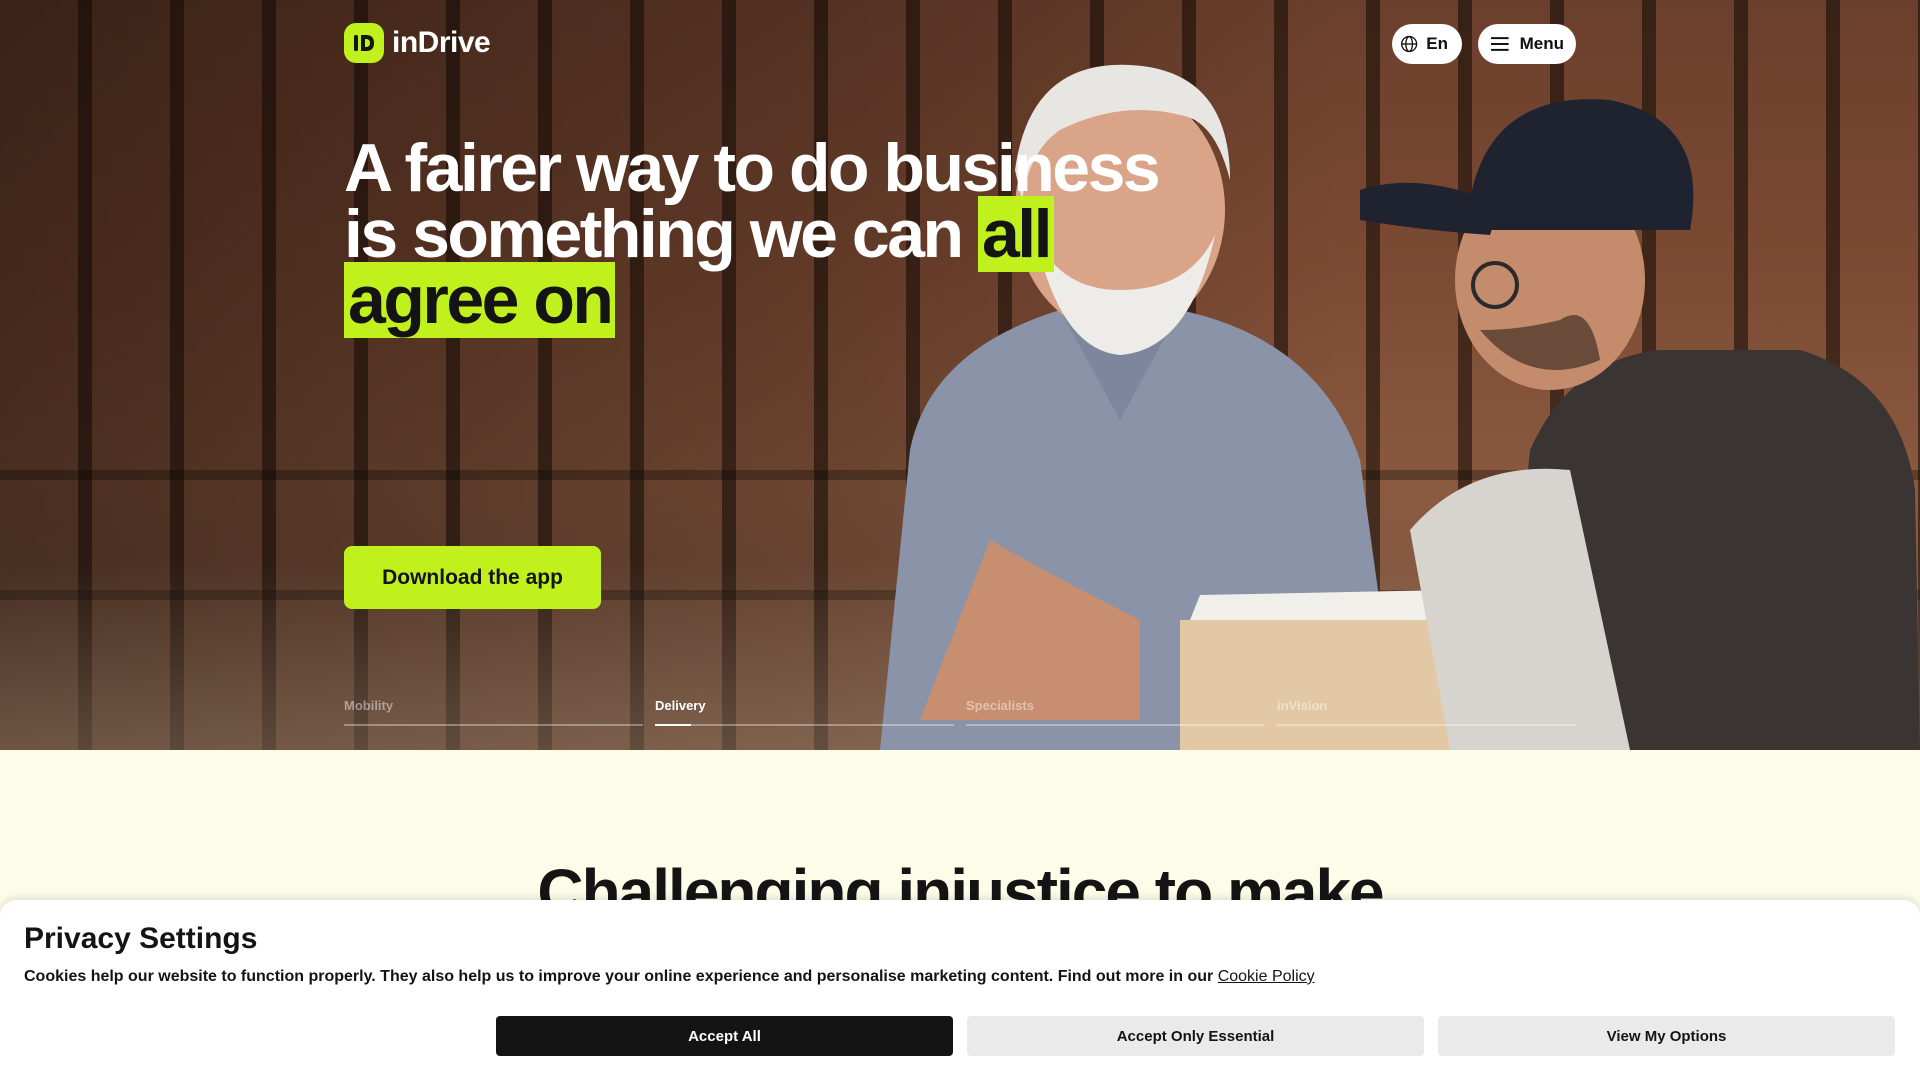  What do you see at coordinates (804, 713) in the screenshot?
I see `tab-delivery: Delivery` at bounding box center [804, 713].